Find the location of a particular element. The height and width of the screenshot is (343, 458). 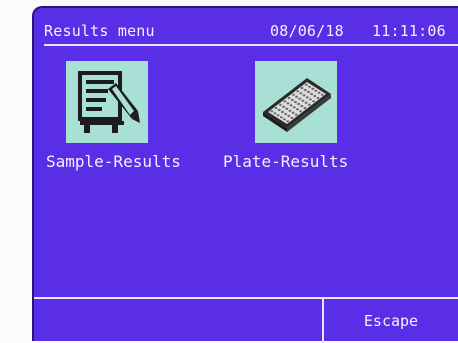

plate-results-button is located at coordinates (296, 102).